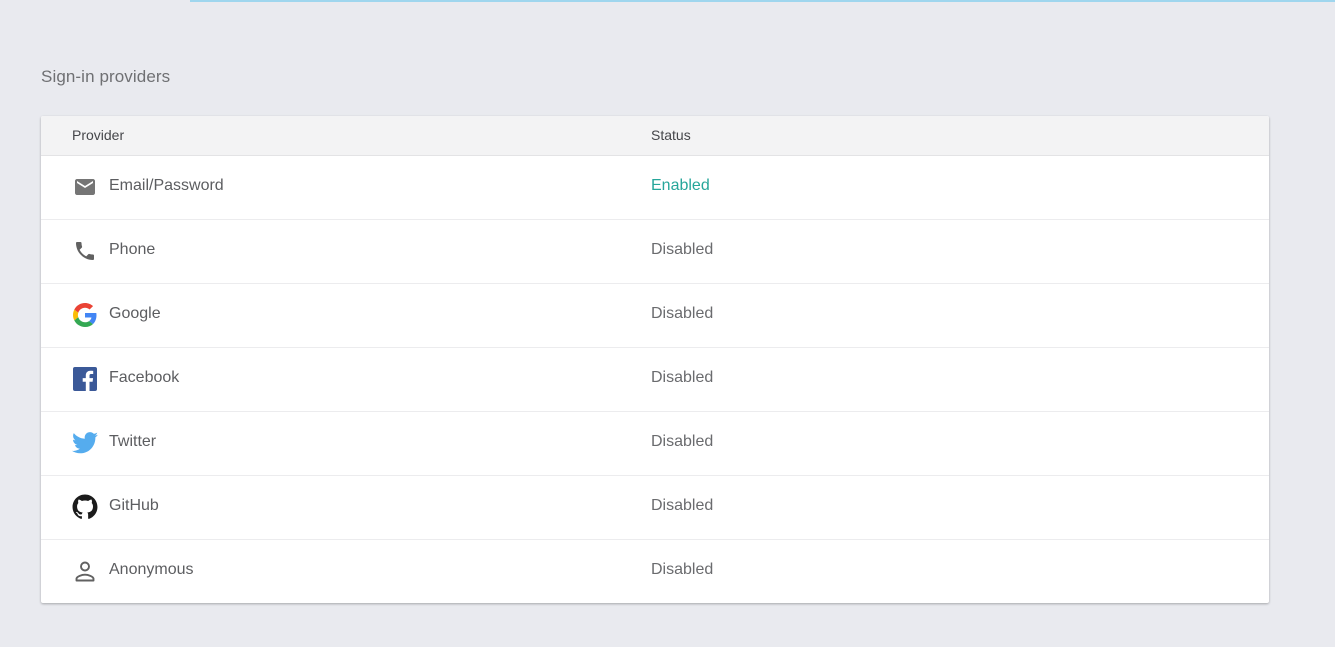  Describe the element at coordinates (151, 569) in the screenshot. I see `provider-name: Anonymous` at that location.